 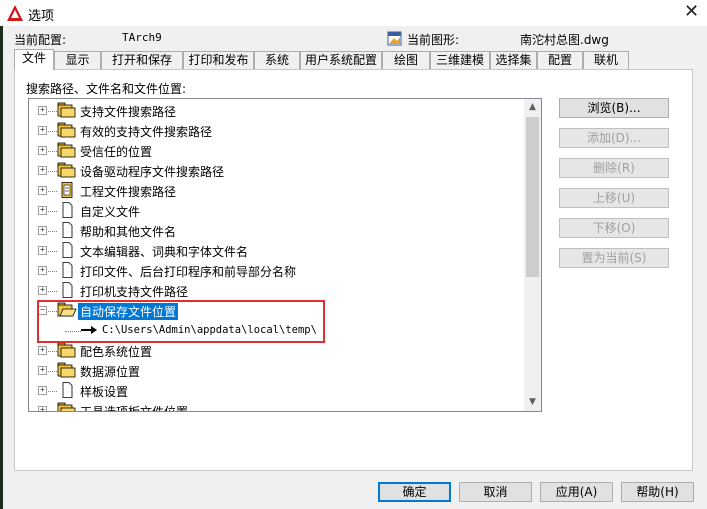 What do you see at coordinates (614, 198) in the screenshot?
I see `move-up-button: 上移(U)` at bounding box center [614, 198].